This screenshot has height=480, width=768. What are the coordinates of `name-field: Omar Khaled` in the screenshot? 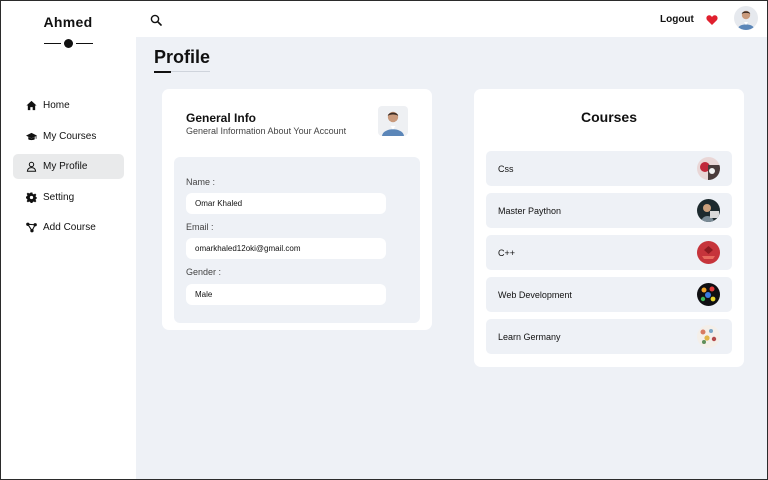 It's located at (286, 203).